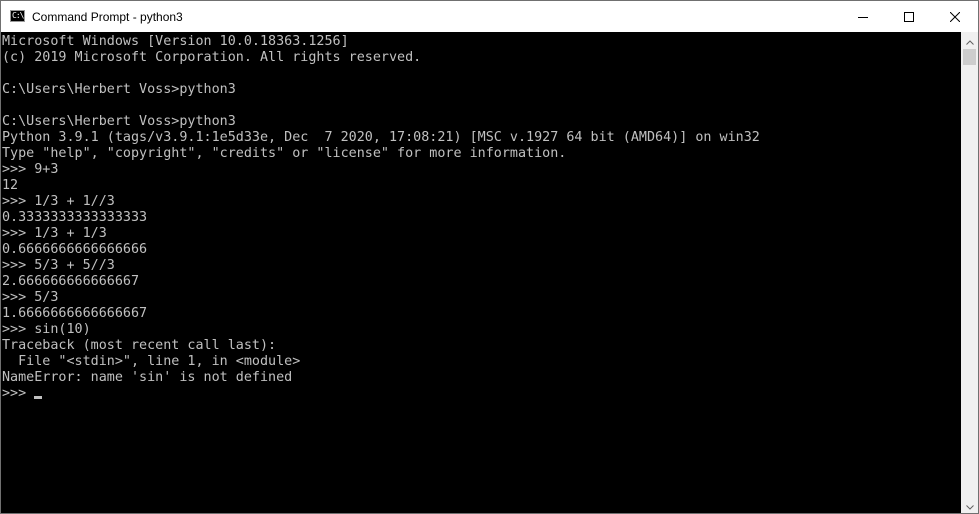 This screenshot has width=979, height=514. What do you see at coordinates (969, 57) in the screenshot?
I see `scroll-thumb` at bounding box center [969, 57].